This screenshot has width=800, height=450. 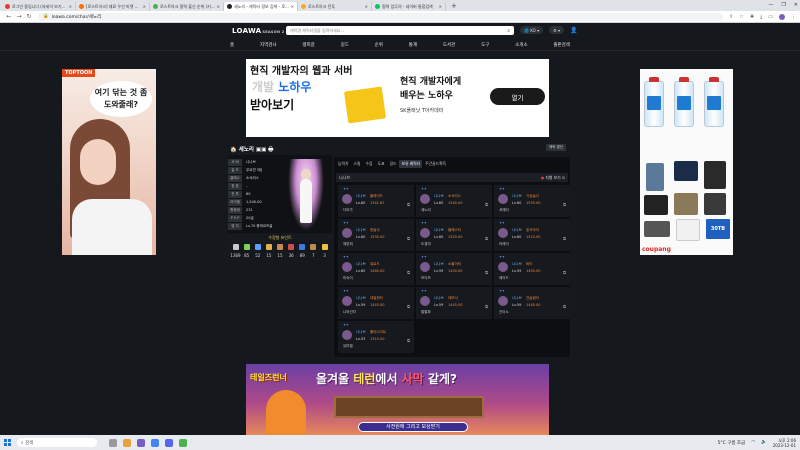 What do you see at coordinates (411, 164) in the screenshot?
I see `tab-owned-characters: 보유 캐릭터` at bounding box center [411, 164].